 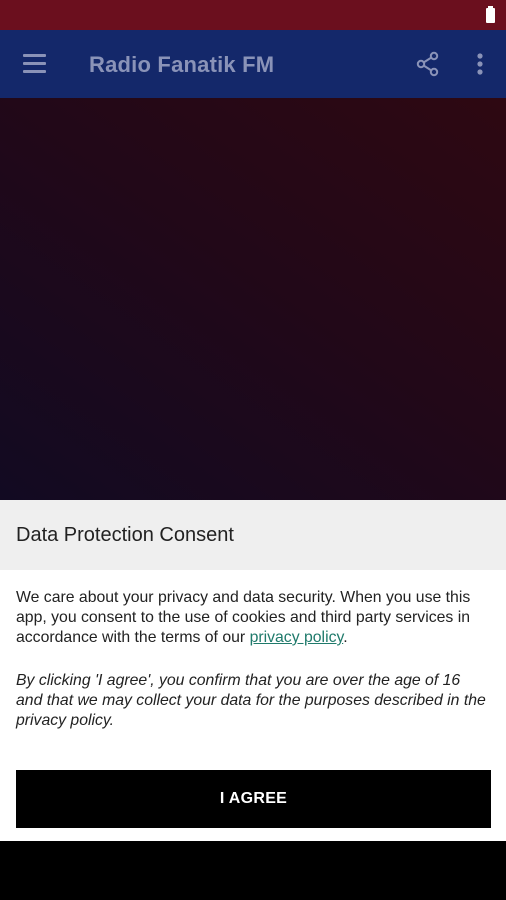 What do you see at coordinates (480, 64) in the screenshot?
I see `more-vertical-icon` at bounding box center [480, 64].